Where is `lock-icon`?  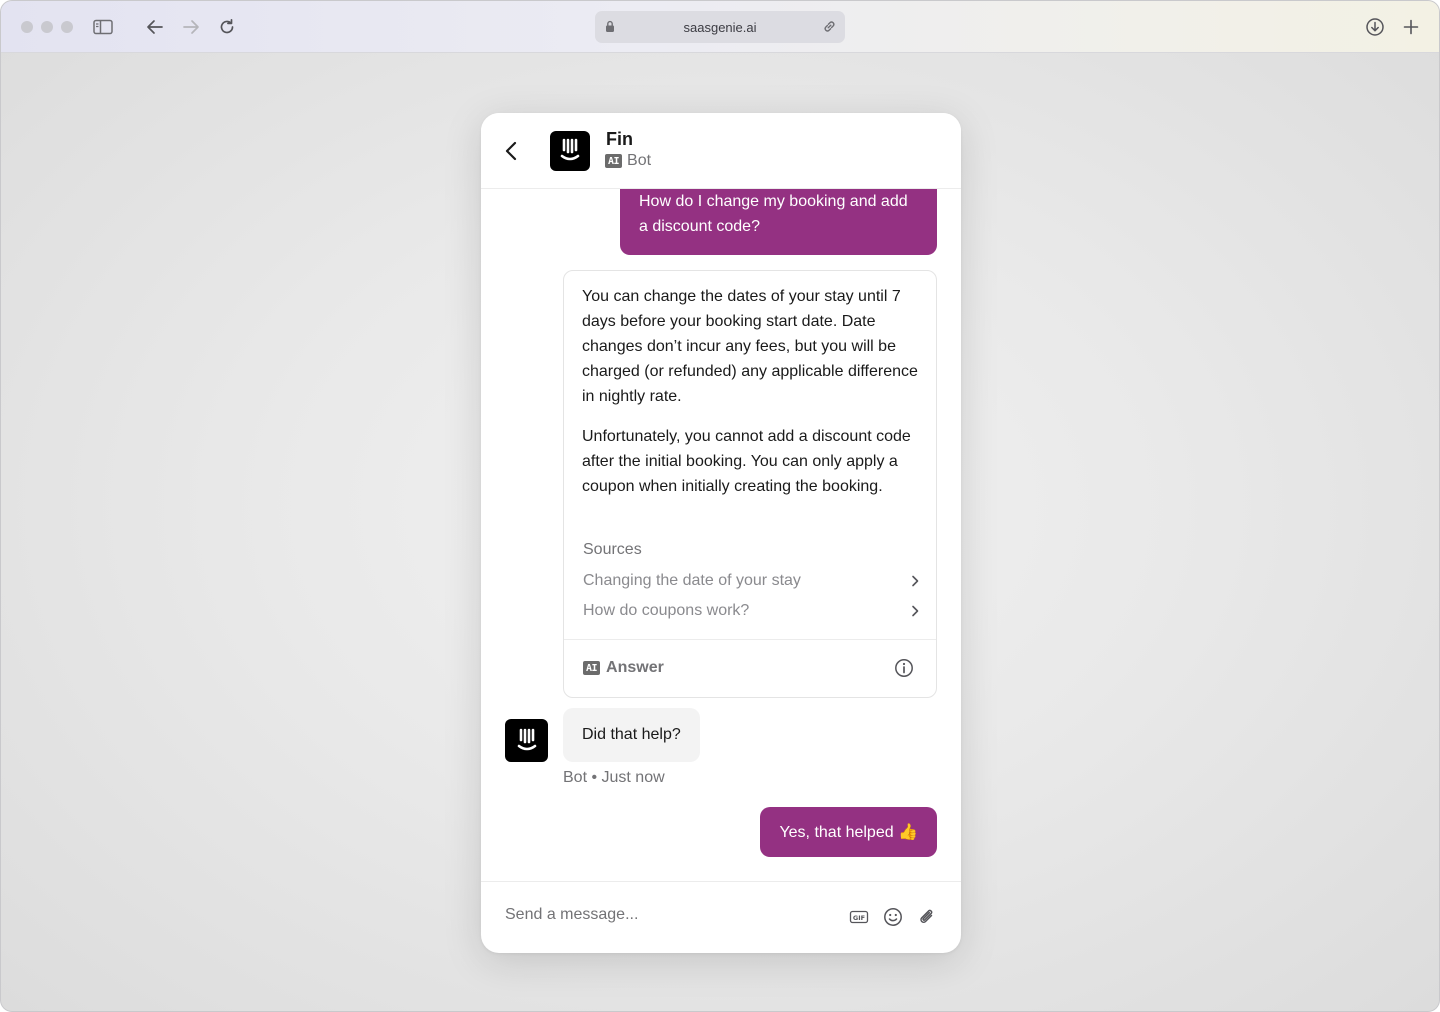 lock-icon is located at coordinates (610, 29).